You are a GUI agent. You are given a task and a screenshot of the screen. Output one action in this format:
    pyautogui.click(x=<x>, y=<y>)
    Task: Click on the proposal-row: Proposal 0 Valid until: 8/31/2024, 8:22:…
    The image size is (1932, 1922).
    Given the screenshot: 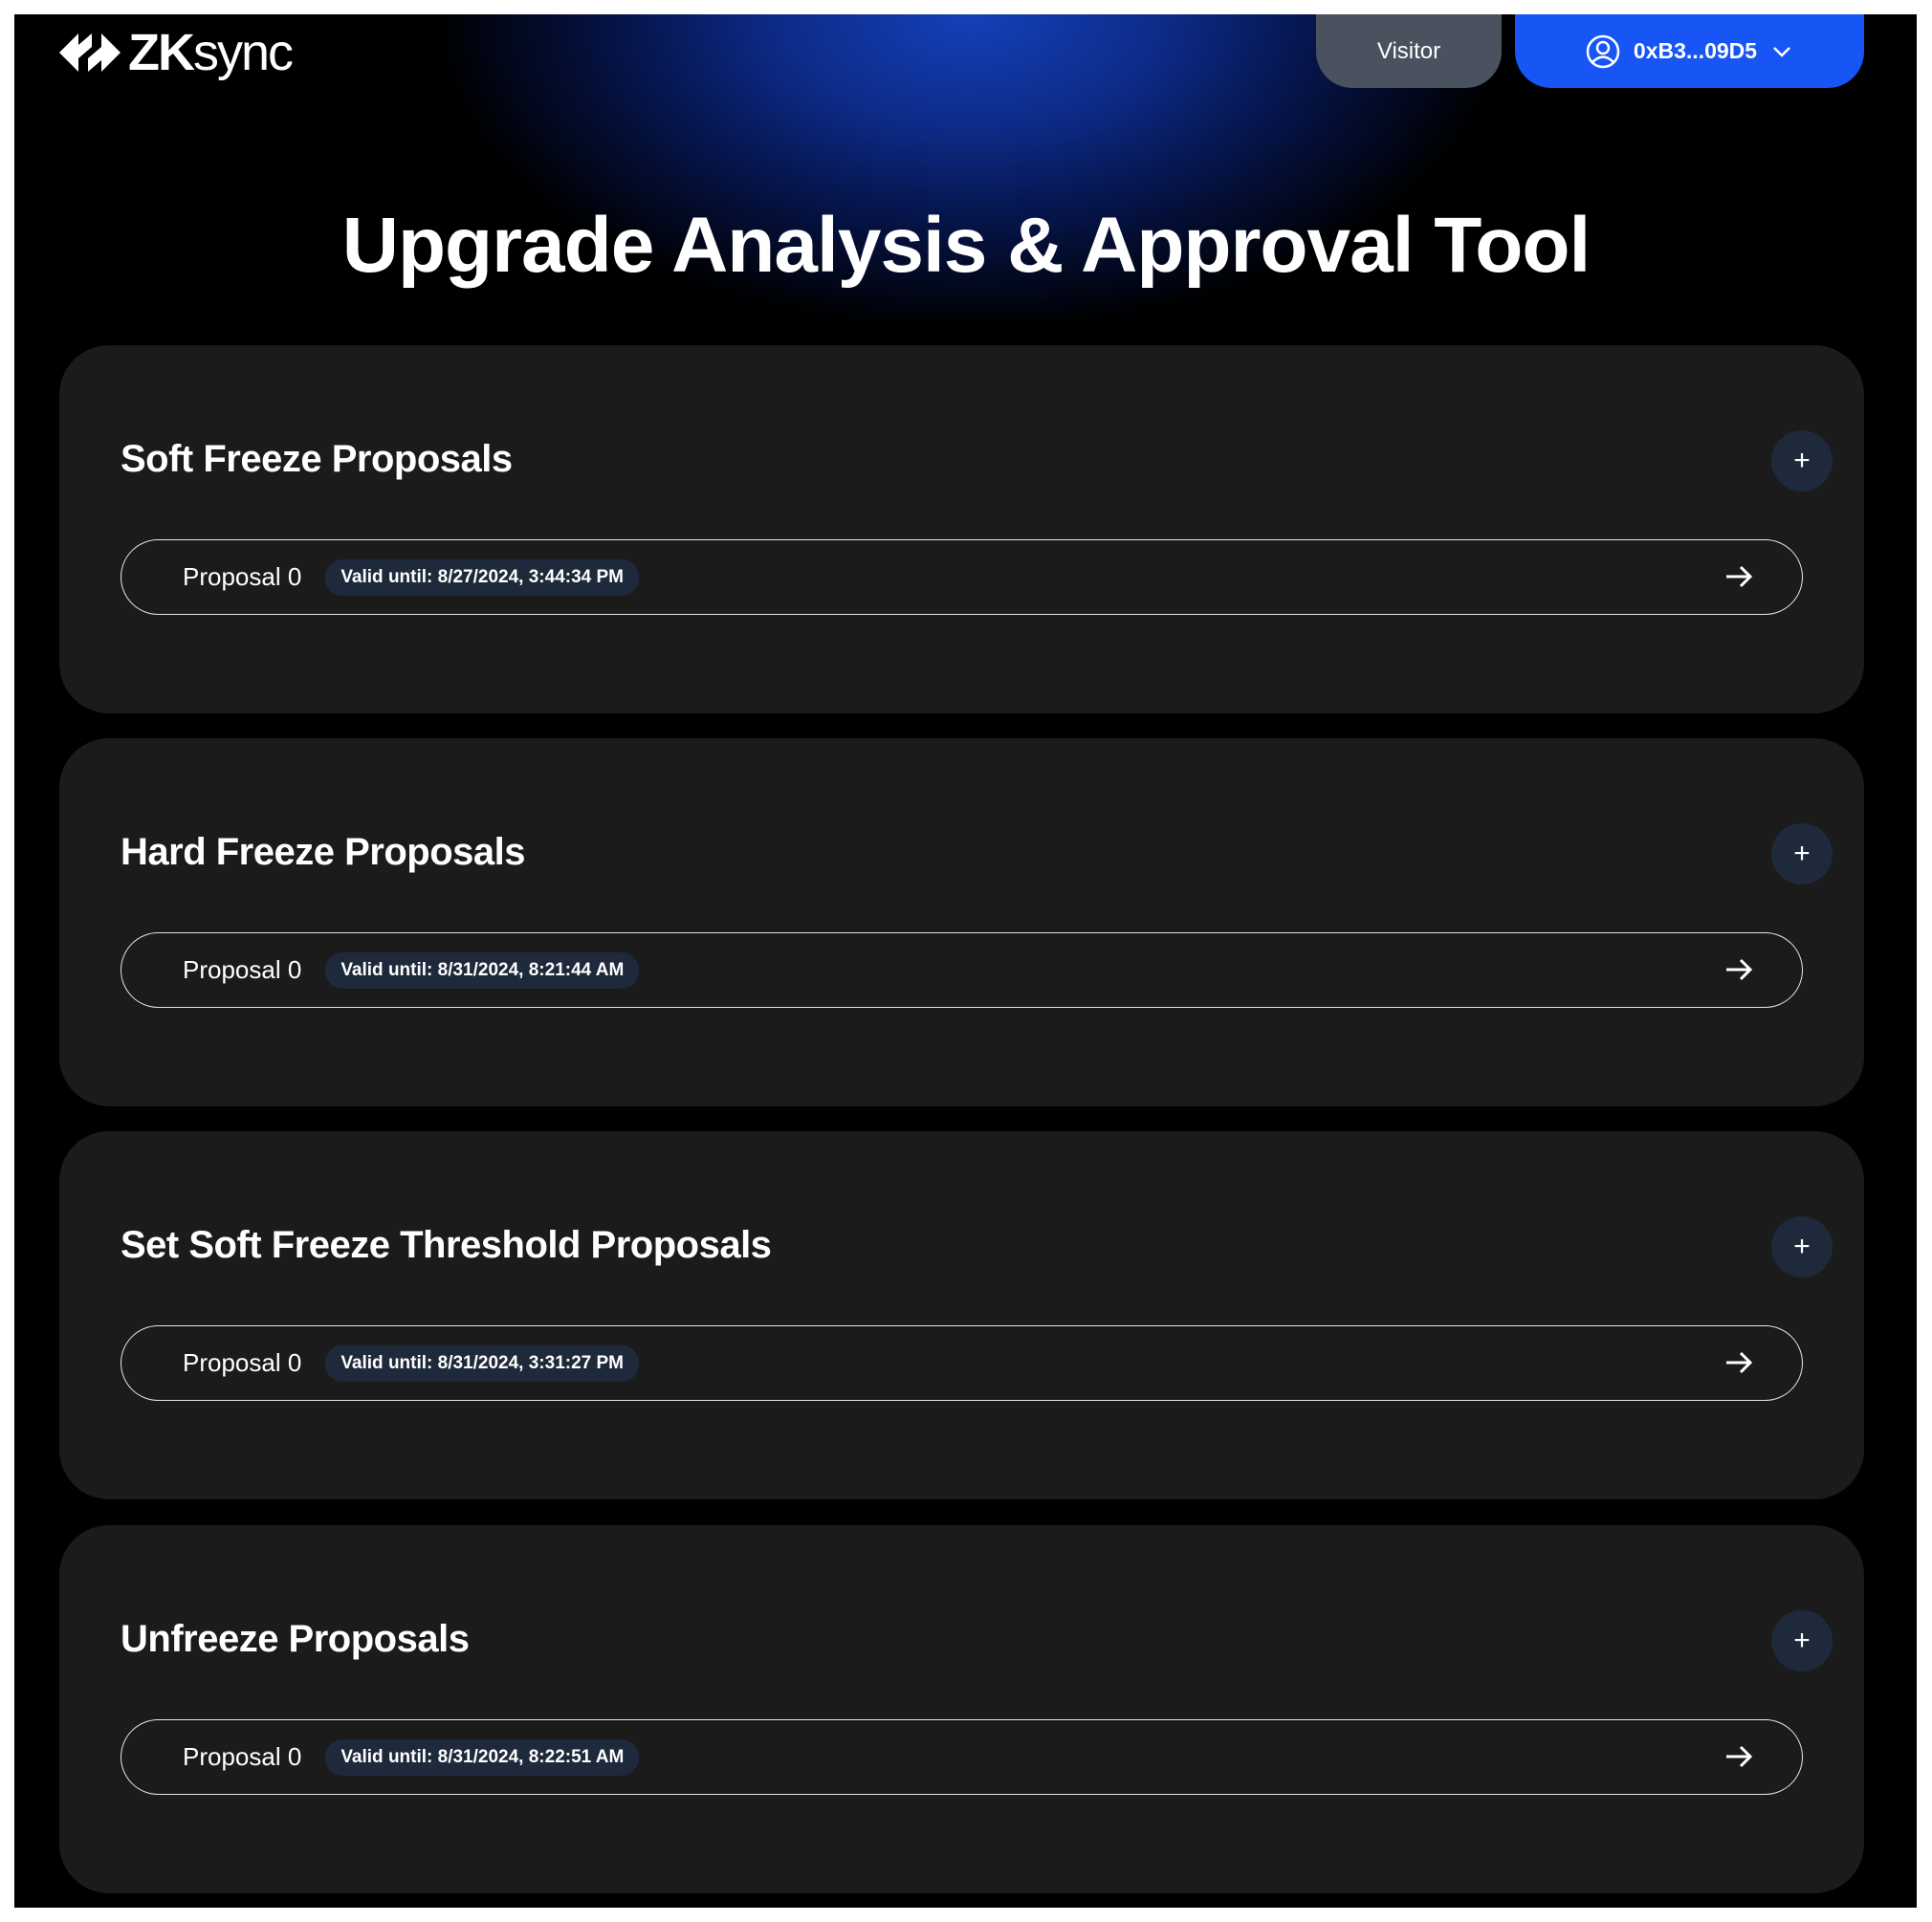 What is the action you would take?
    pyautogui.click(x=962, y=1757)
    